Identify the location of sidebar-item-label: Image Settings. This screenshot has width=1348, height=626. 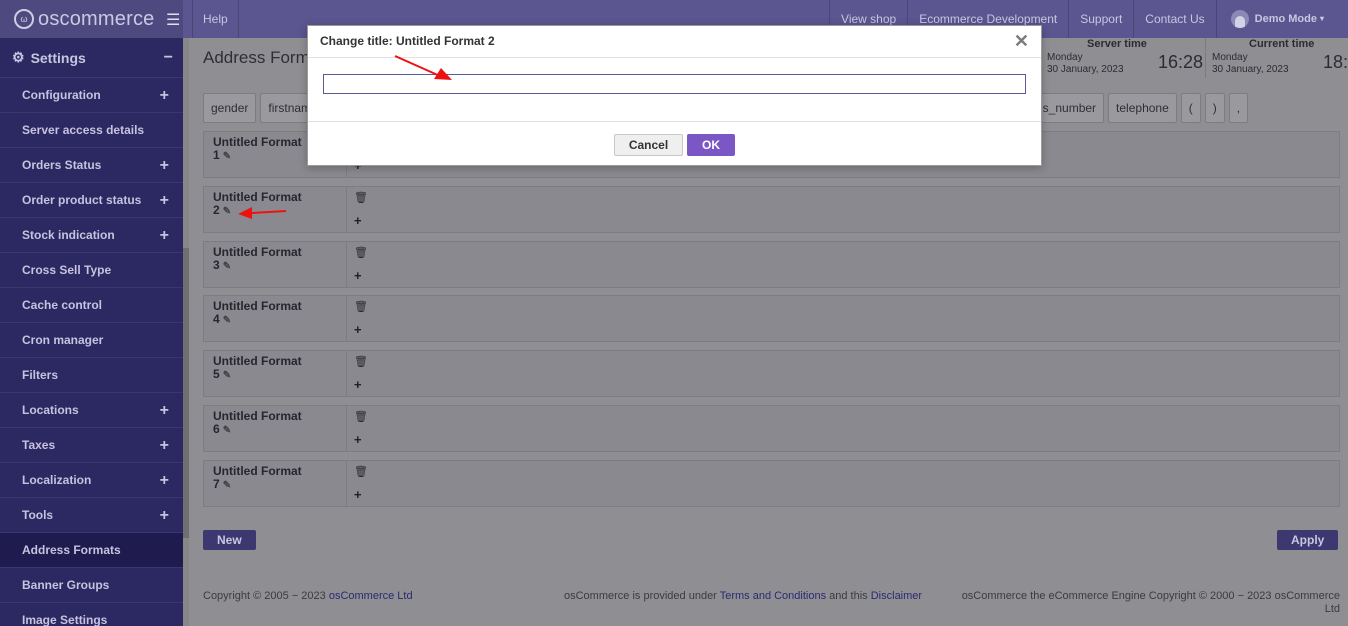
(65, 619).